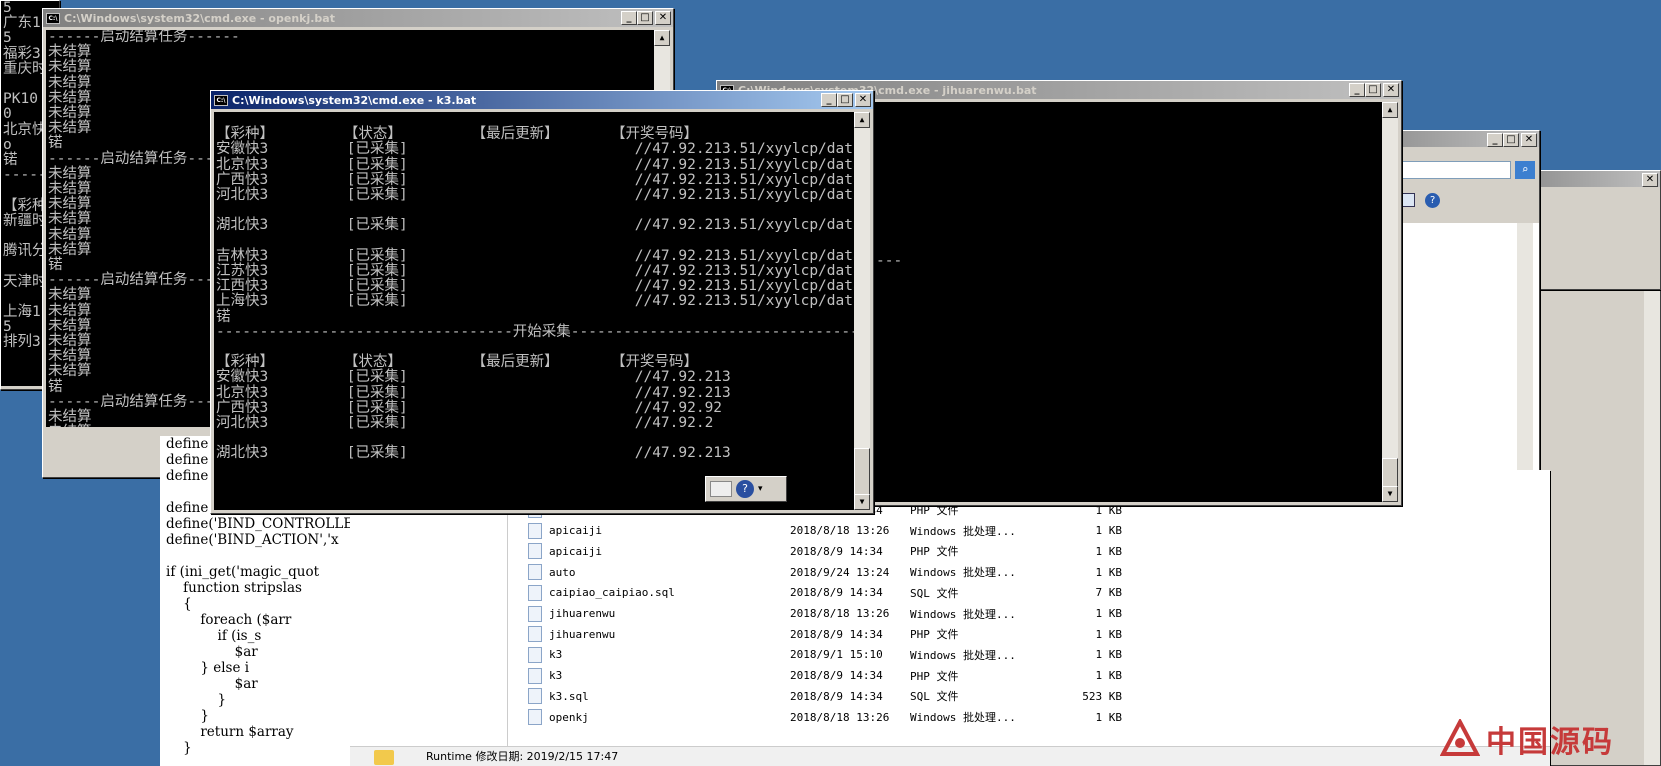  Describe the element at coordinates (1032, 655) in the screenshot. I see `file-row: k3 2018/9/1 15:10 Windows 批处理... 1 KB` at that location.